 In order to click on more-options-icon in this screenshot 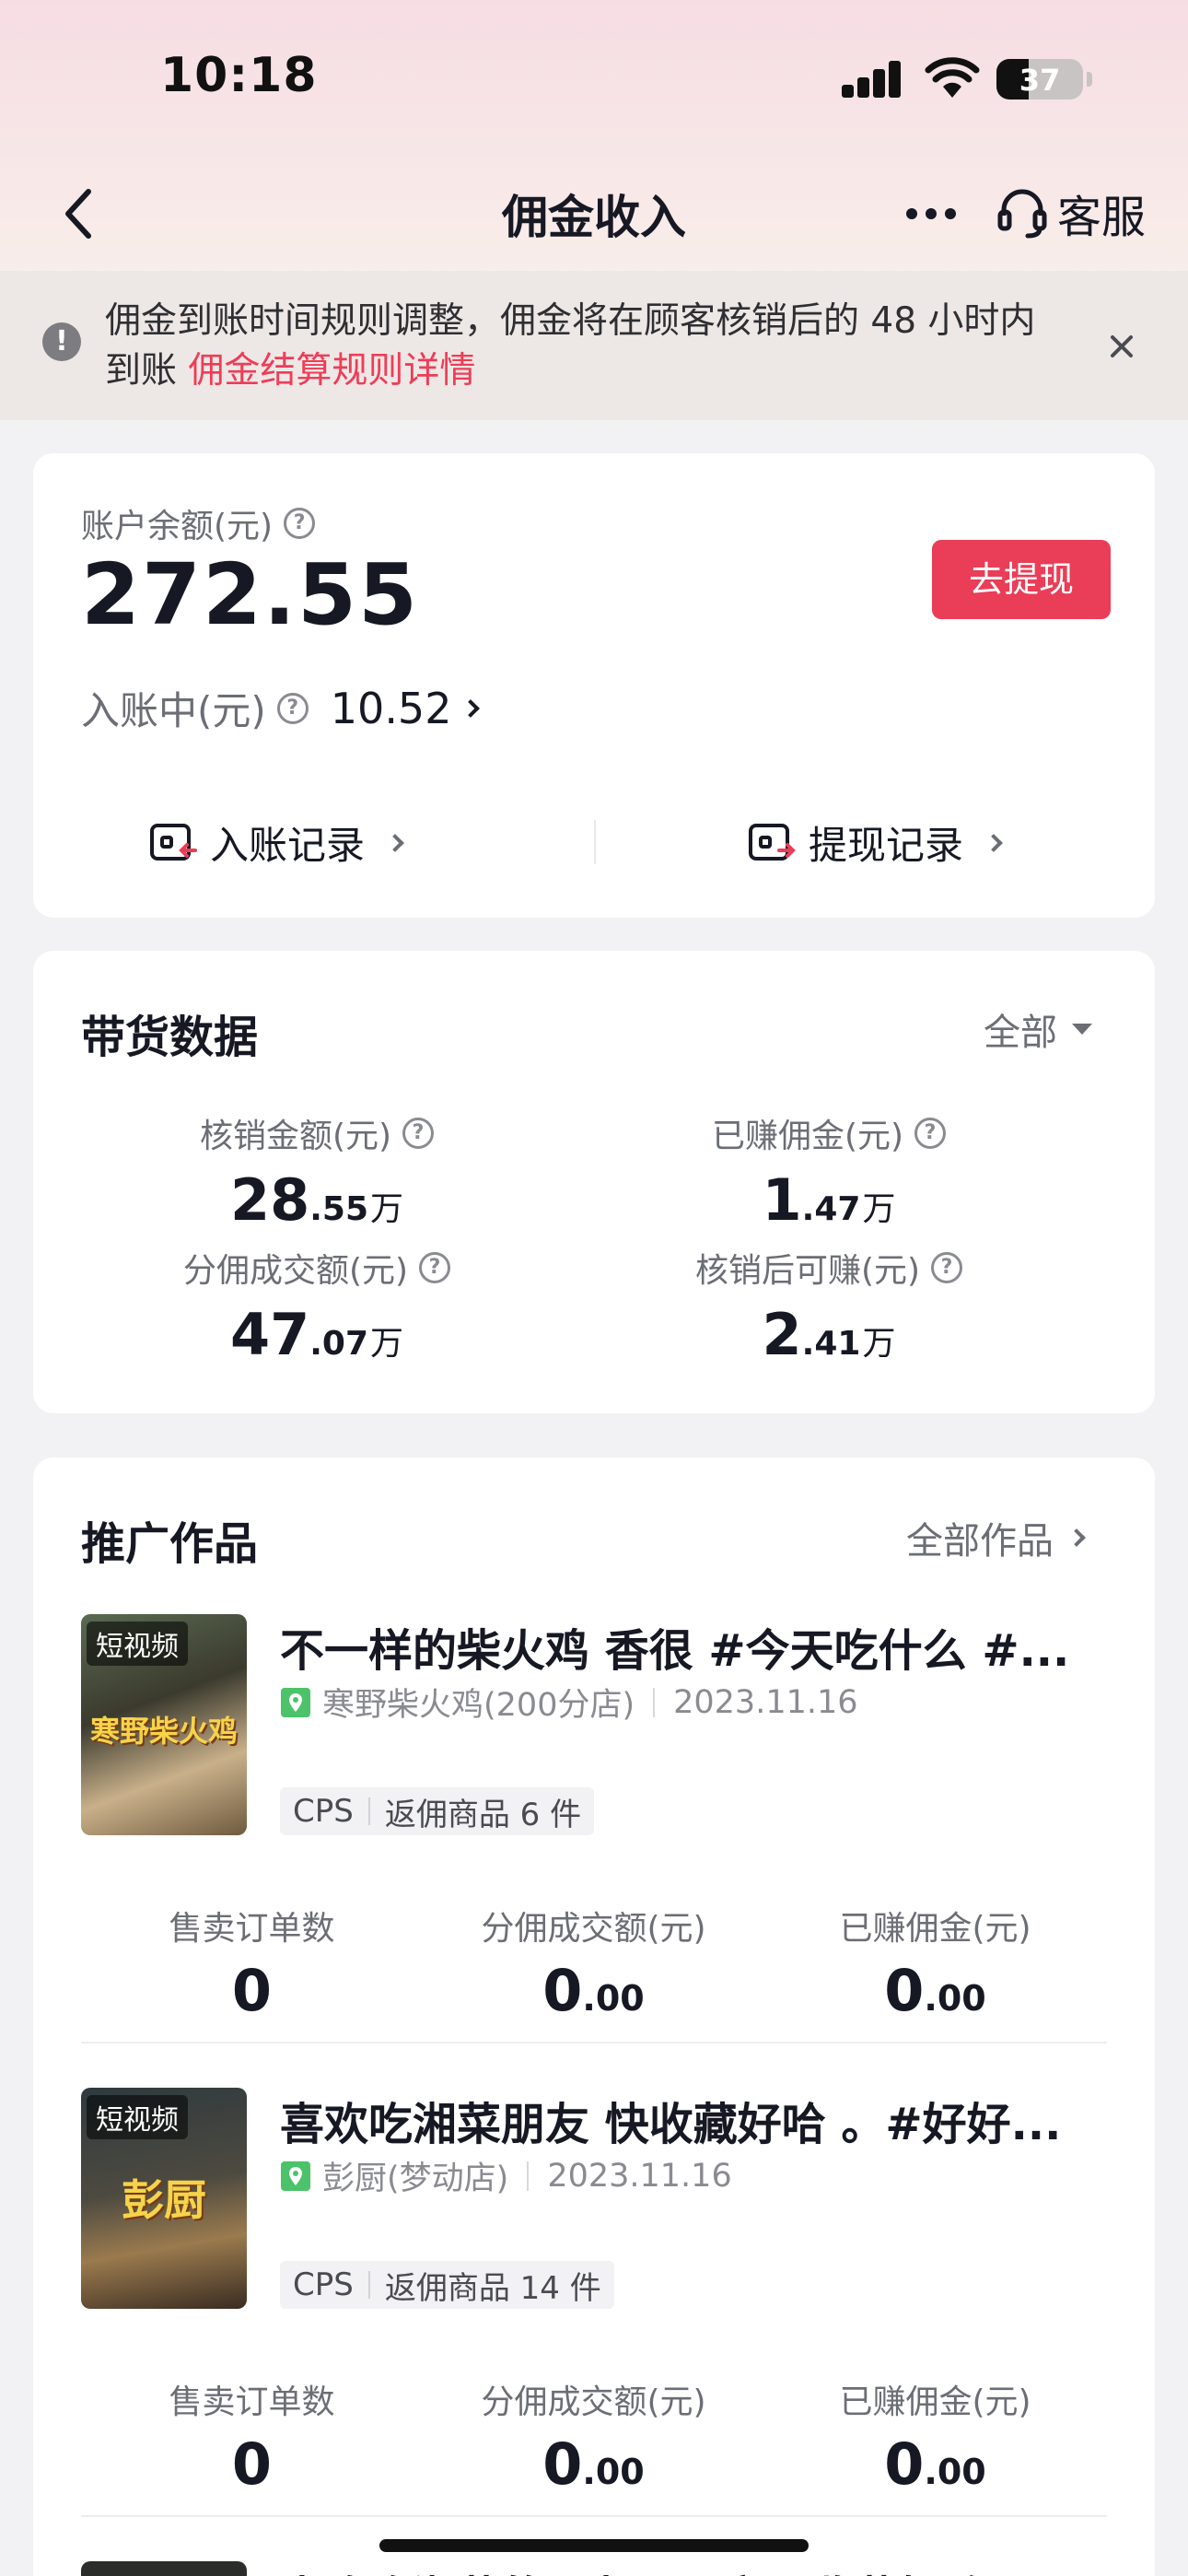, I will do `click(931, 214)`.